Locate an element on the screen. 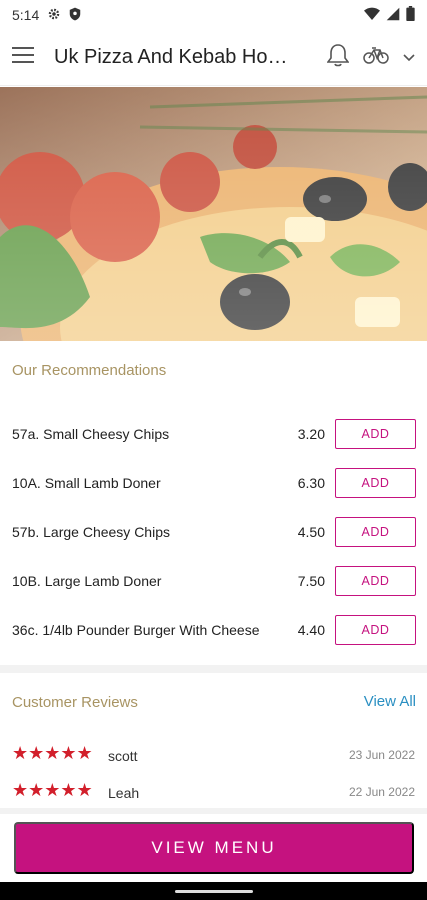  reviewer-name: Leah is located at coordinates (124, 793).